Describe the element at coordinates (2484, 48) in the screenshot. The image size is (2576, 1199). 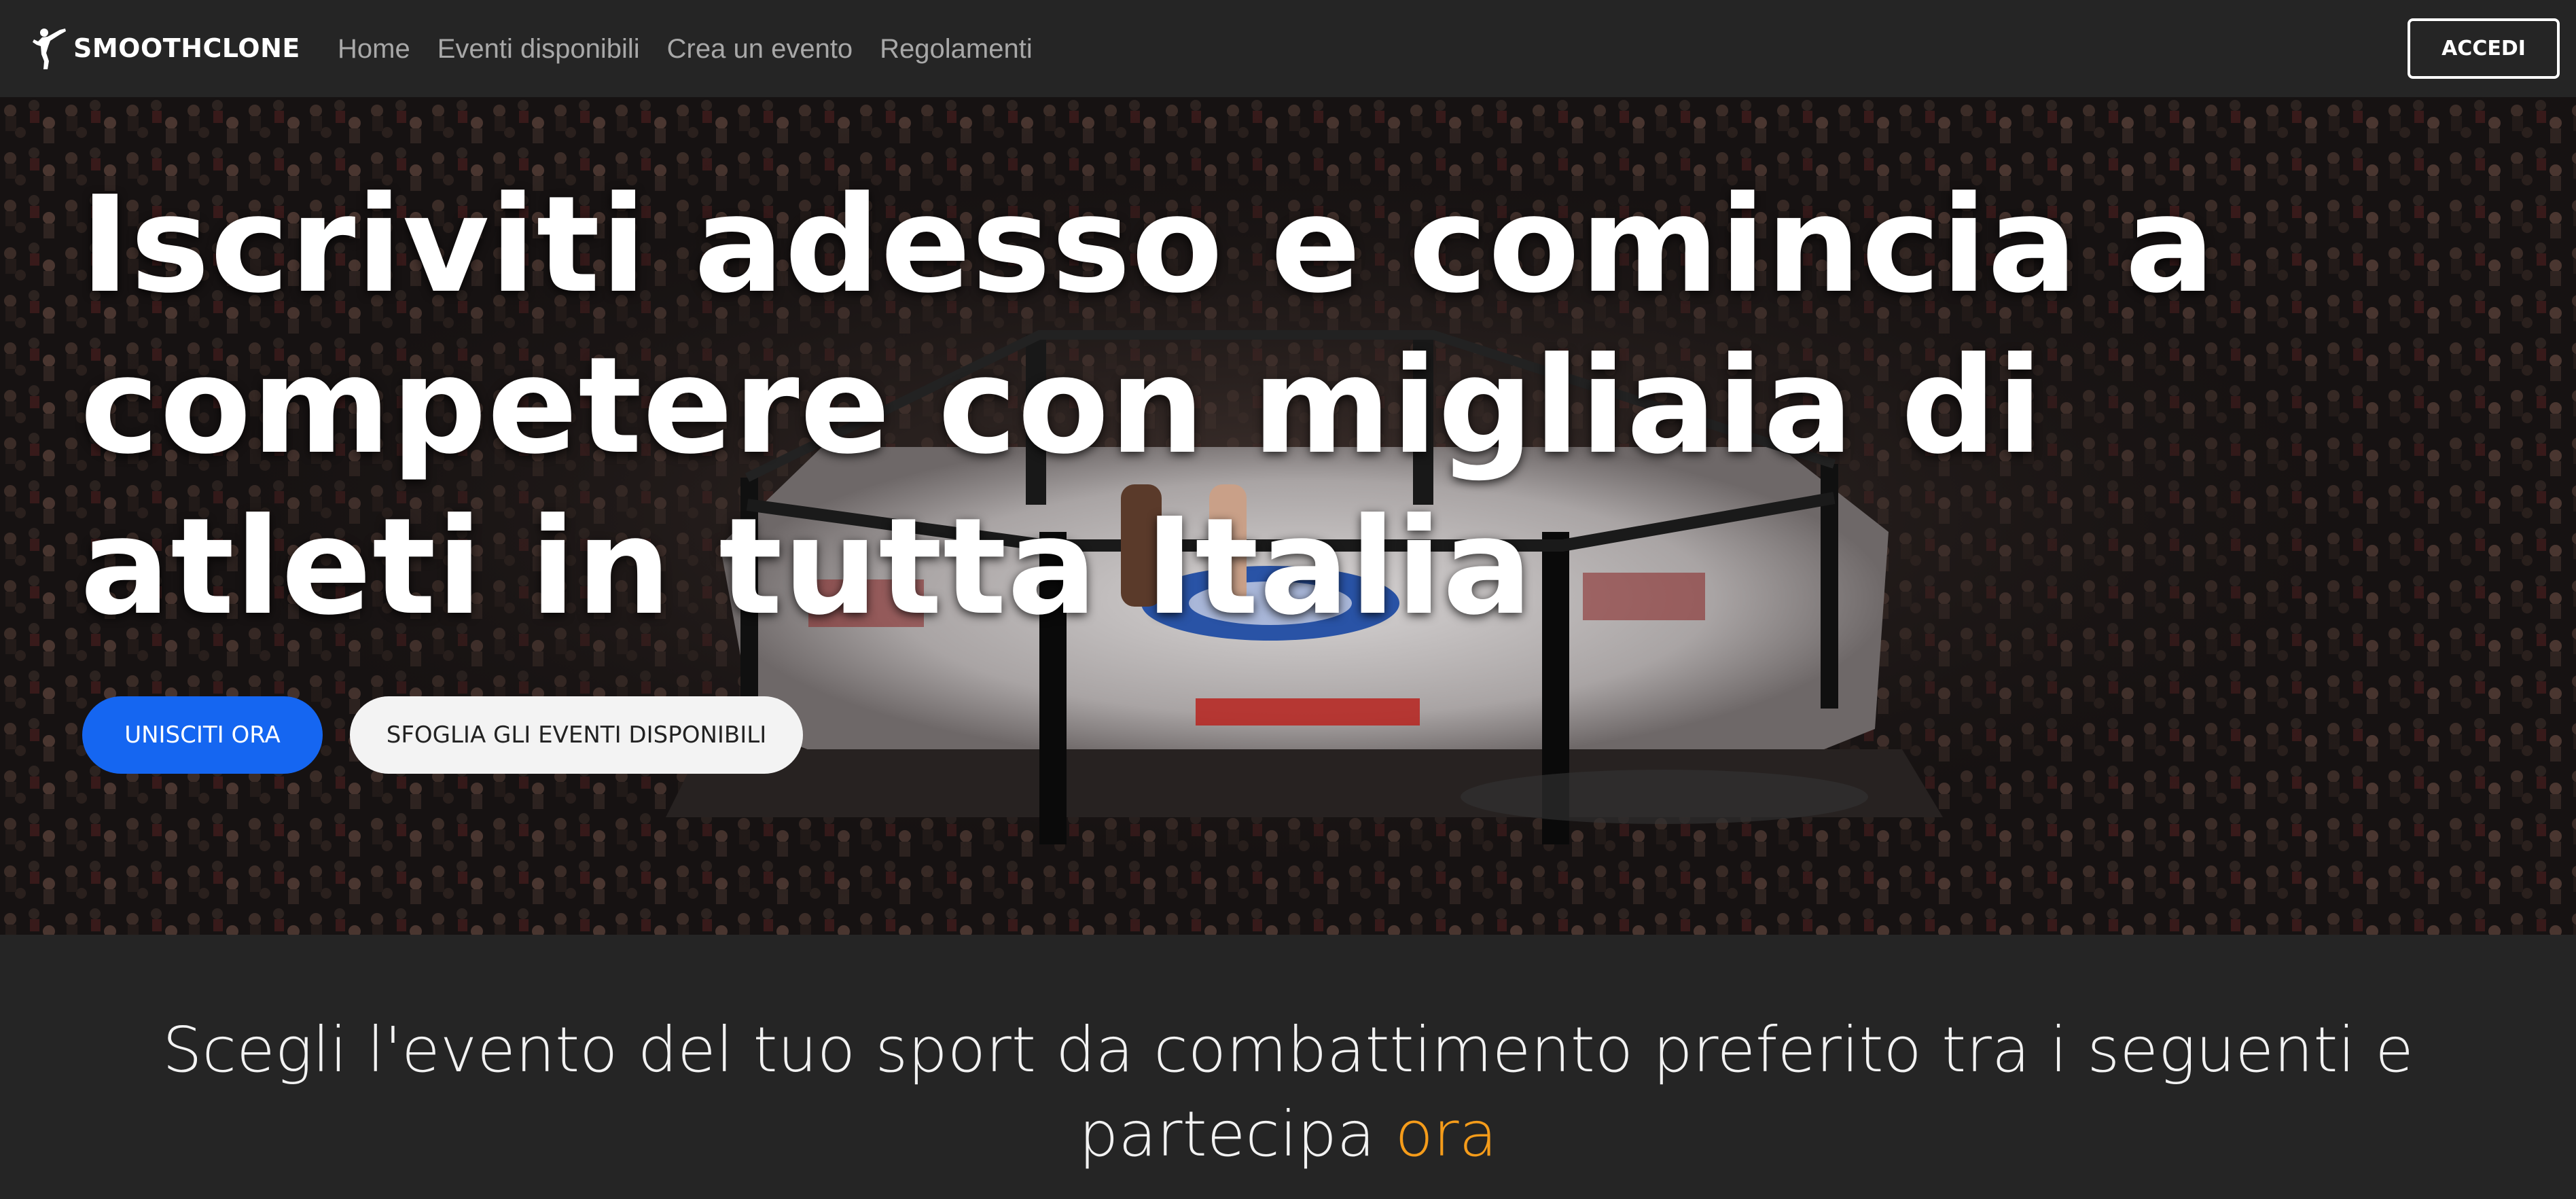
I see `login-button: ACCEDI` at that location.